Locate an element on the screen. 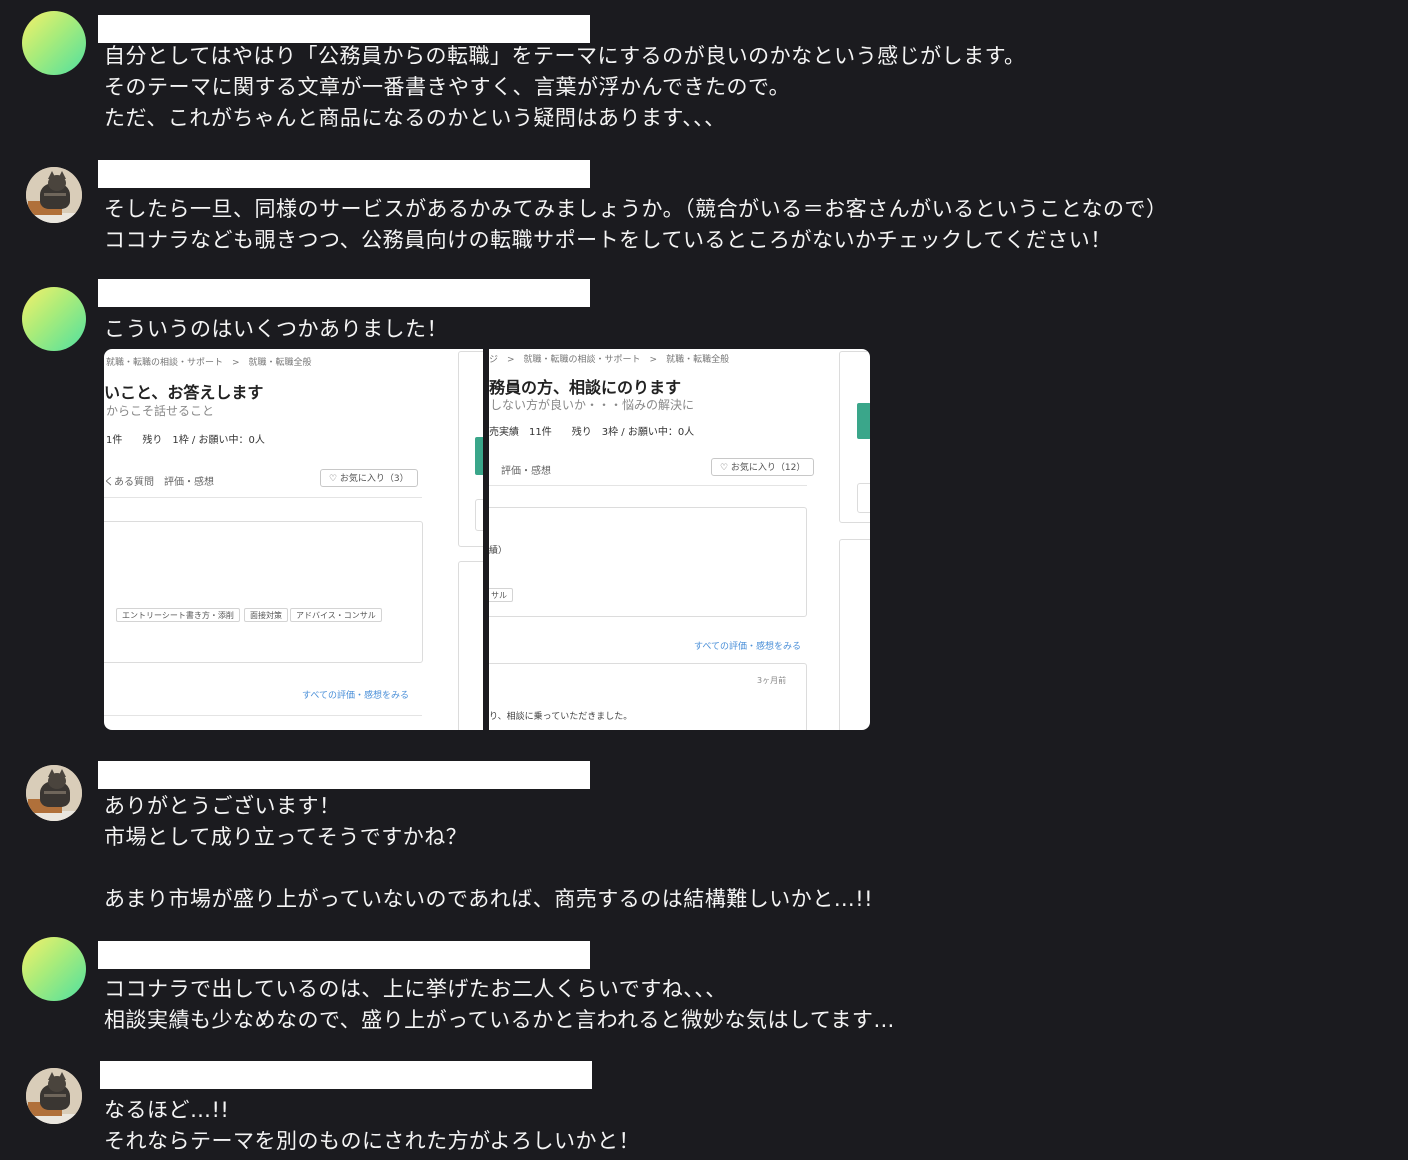 The width and height of the screenshot is (1408, 1160). review-date: 3ヶ月前 is located at coordinates (772, 680).